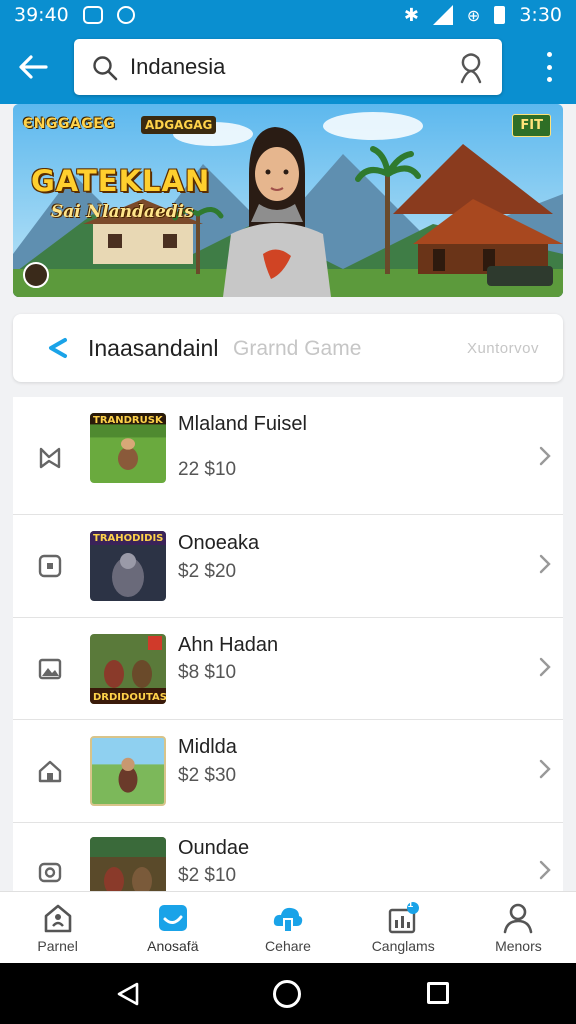 Image resolution: width=576 pixels, height=1024 pixels. I want to click on game-title: Onoeaka, so click(219, 543).